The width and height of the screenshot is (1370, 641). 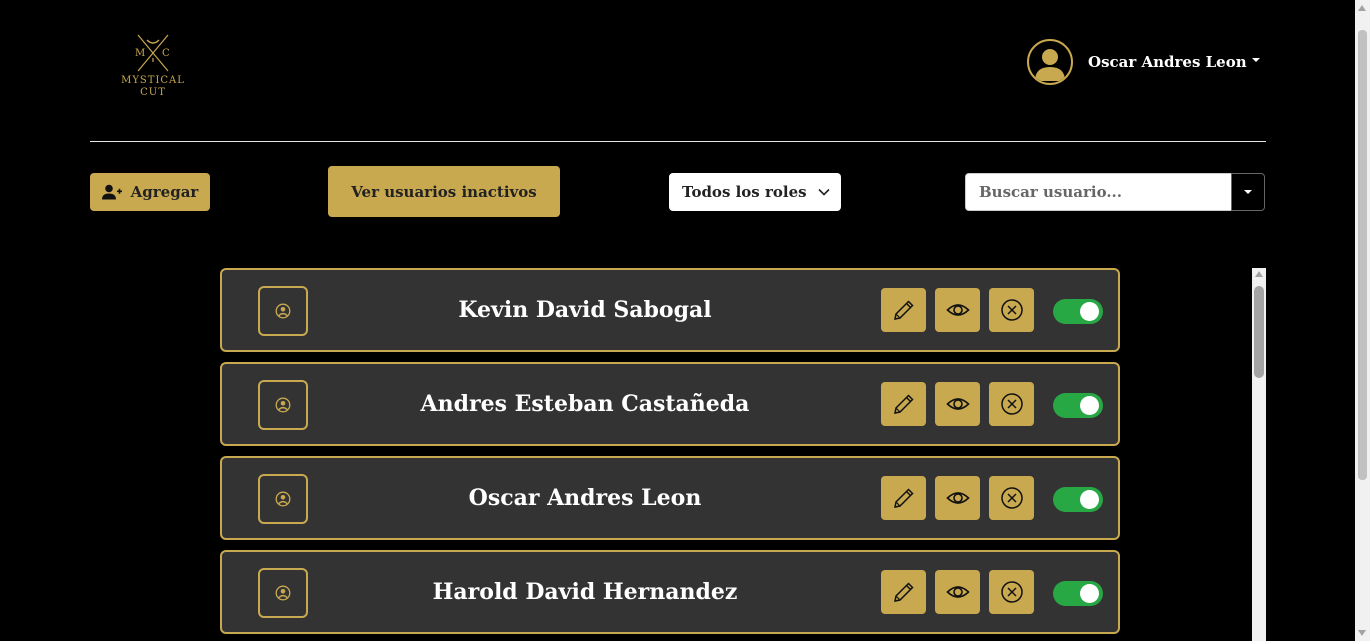 What do you see at coordinates (152, 53) in the screenshot?
I see `scissors-logo-icon: M C` at bounding box center [152, 53].